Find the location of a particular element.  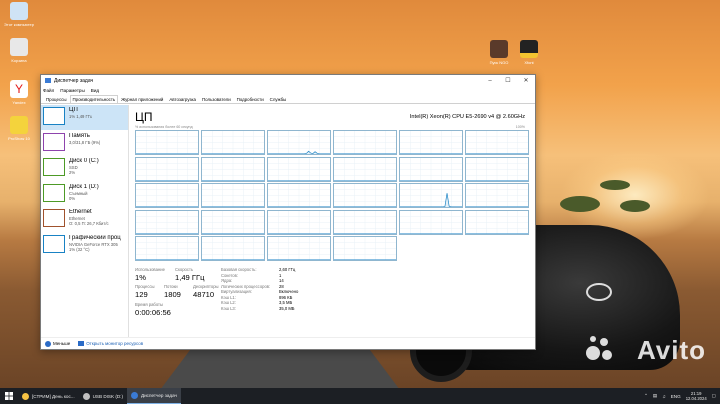

start-button is located at coordinates (9, 396).